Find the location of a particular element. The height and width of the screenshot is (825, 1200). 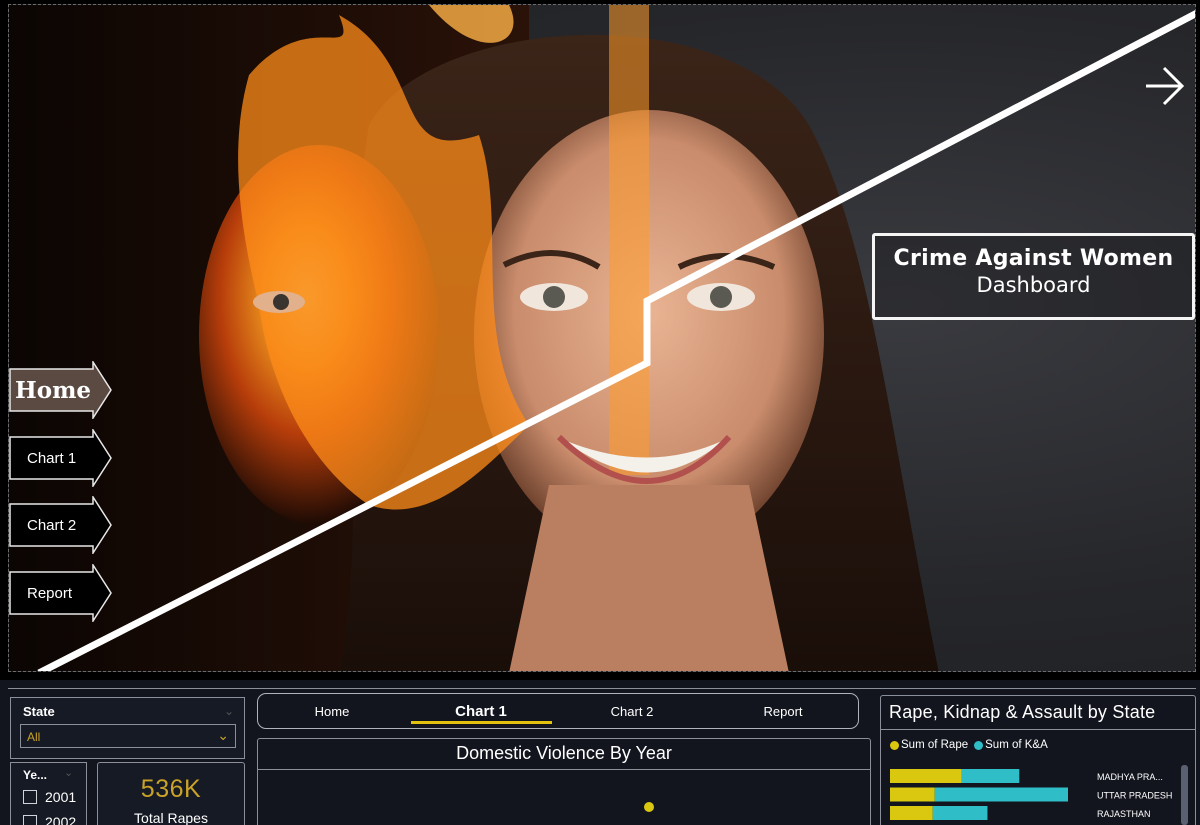

bar-chart-plot: MADHYA PRA... UTTAR PRADESH RAJASTHAN is located at coordinates (1031, 794).